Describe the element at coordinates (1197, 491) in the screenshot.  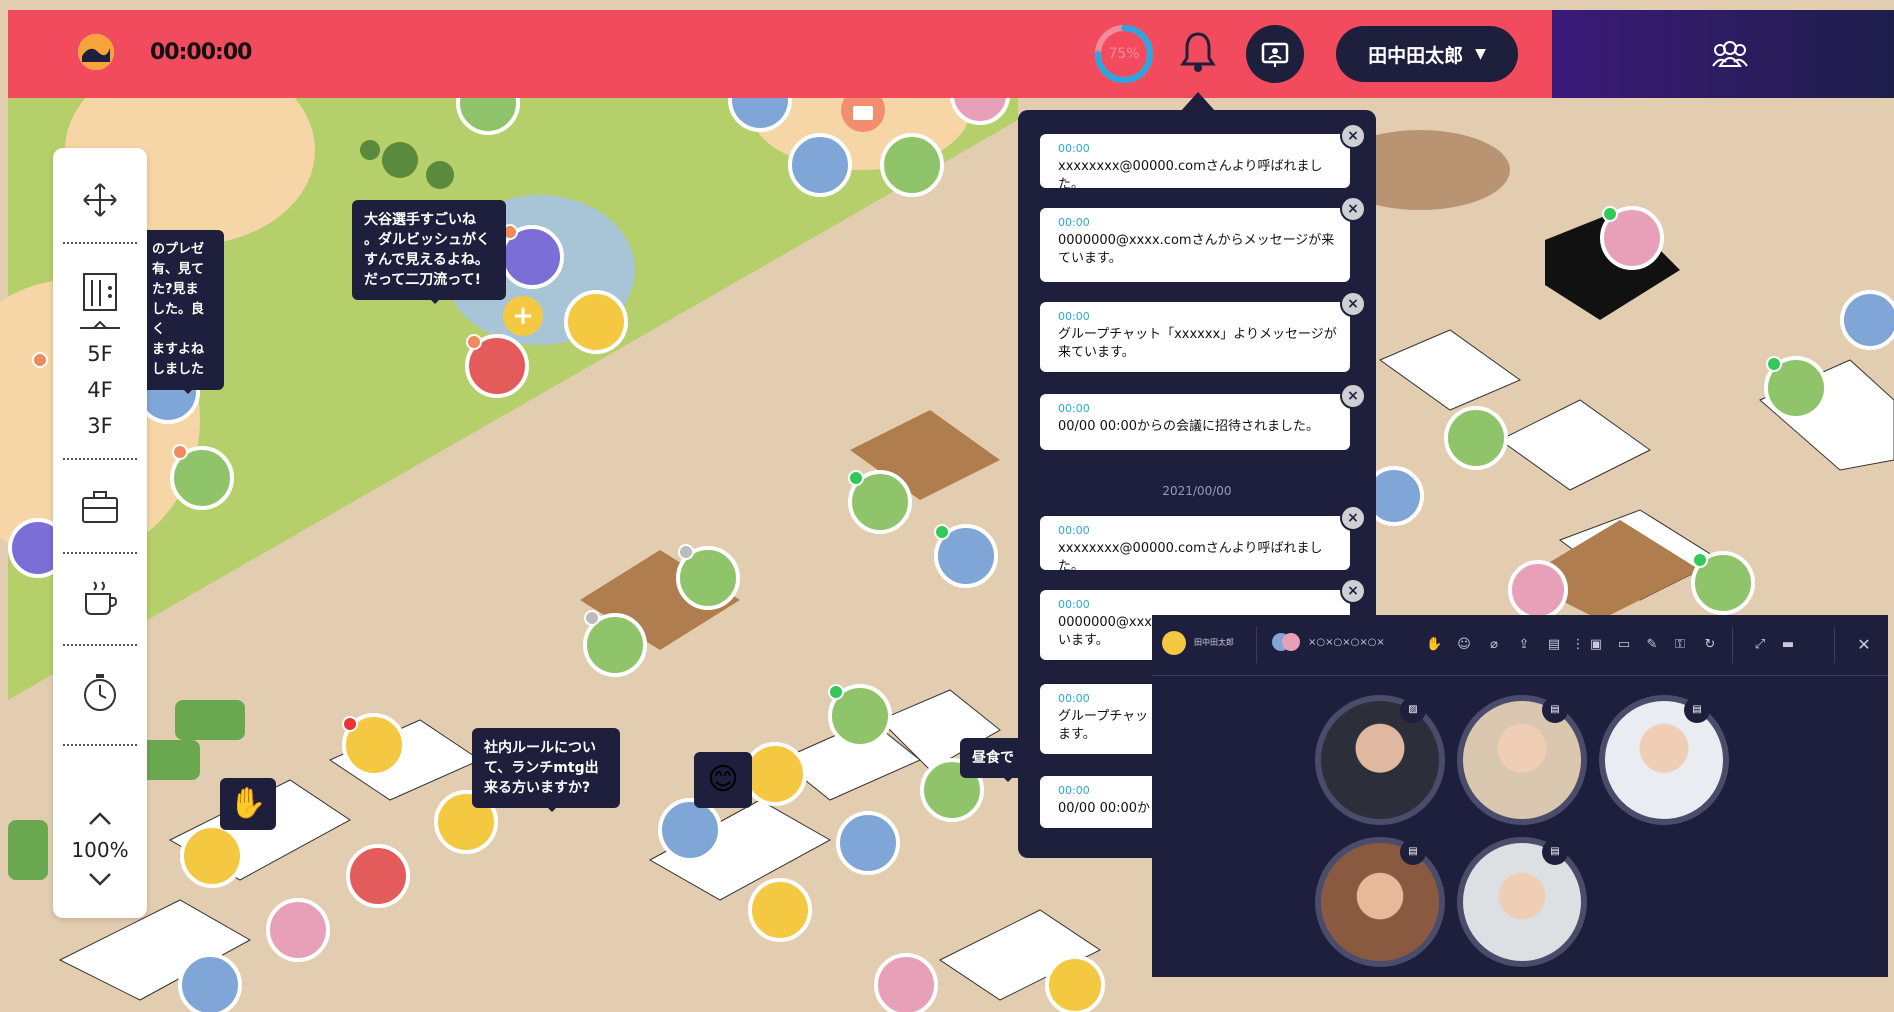
I see `date-divider: 2021/00/00` at that location.